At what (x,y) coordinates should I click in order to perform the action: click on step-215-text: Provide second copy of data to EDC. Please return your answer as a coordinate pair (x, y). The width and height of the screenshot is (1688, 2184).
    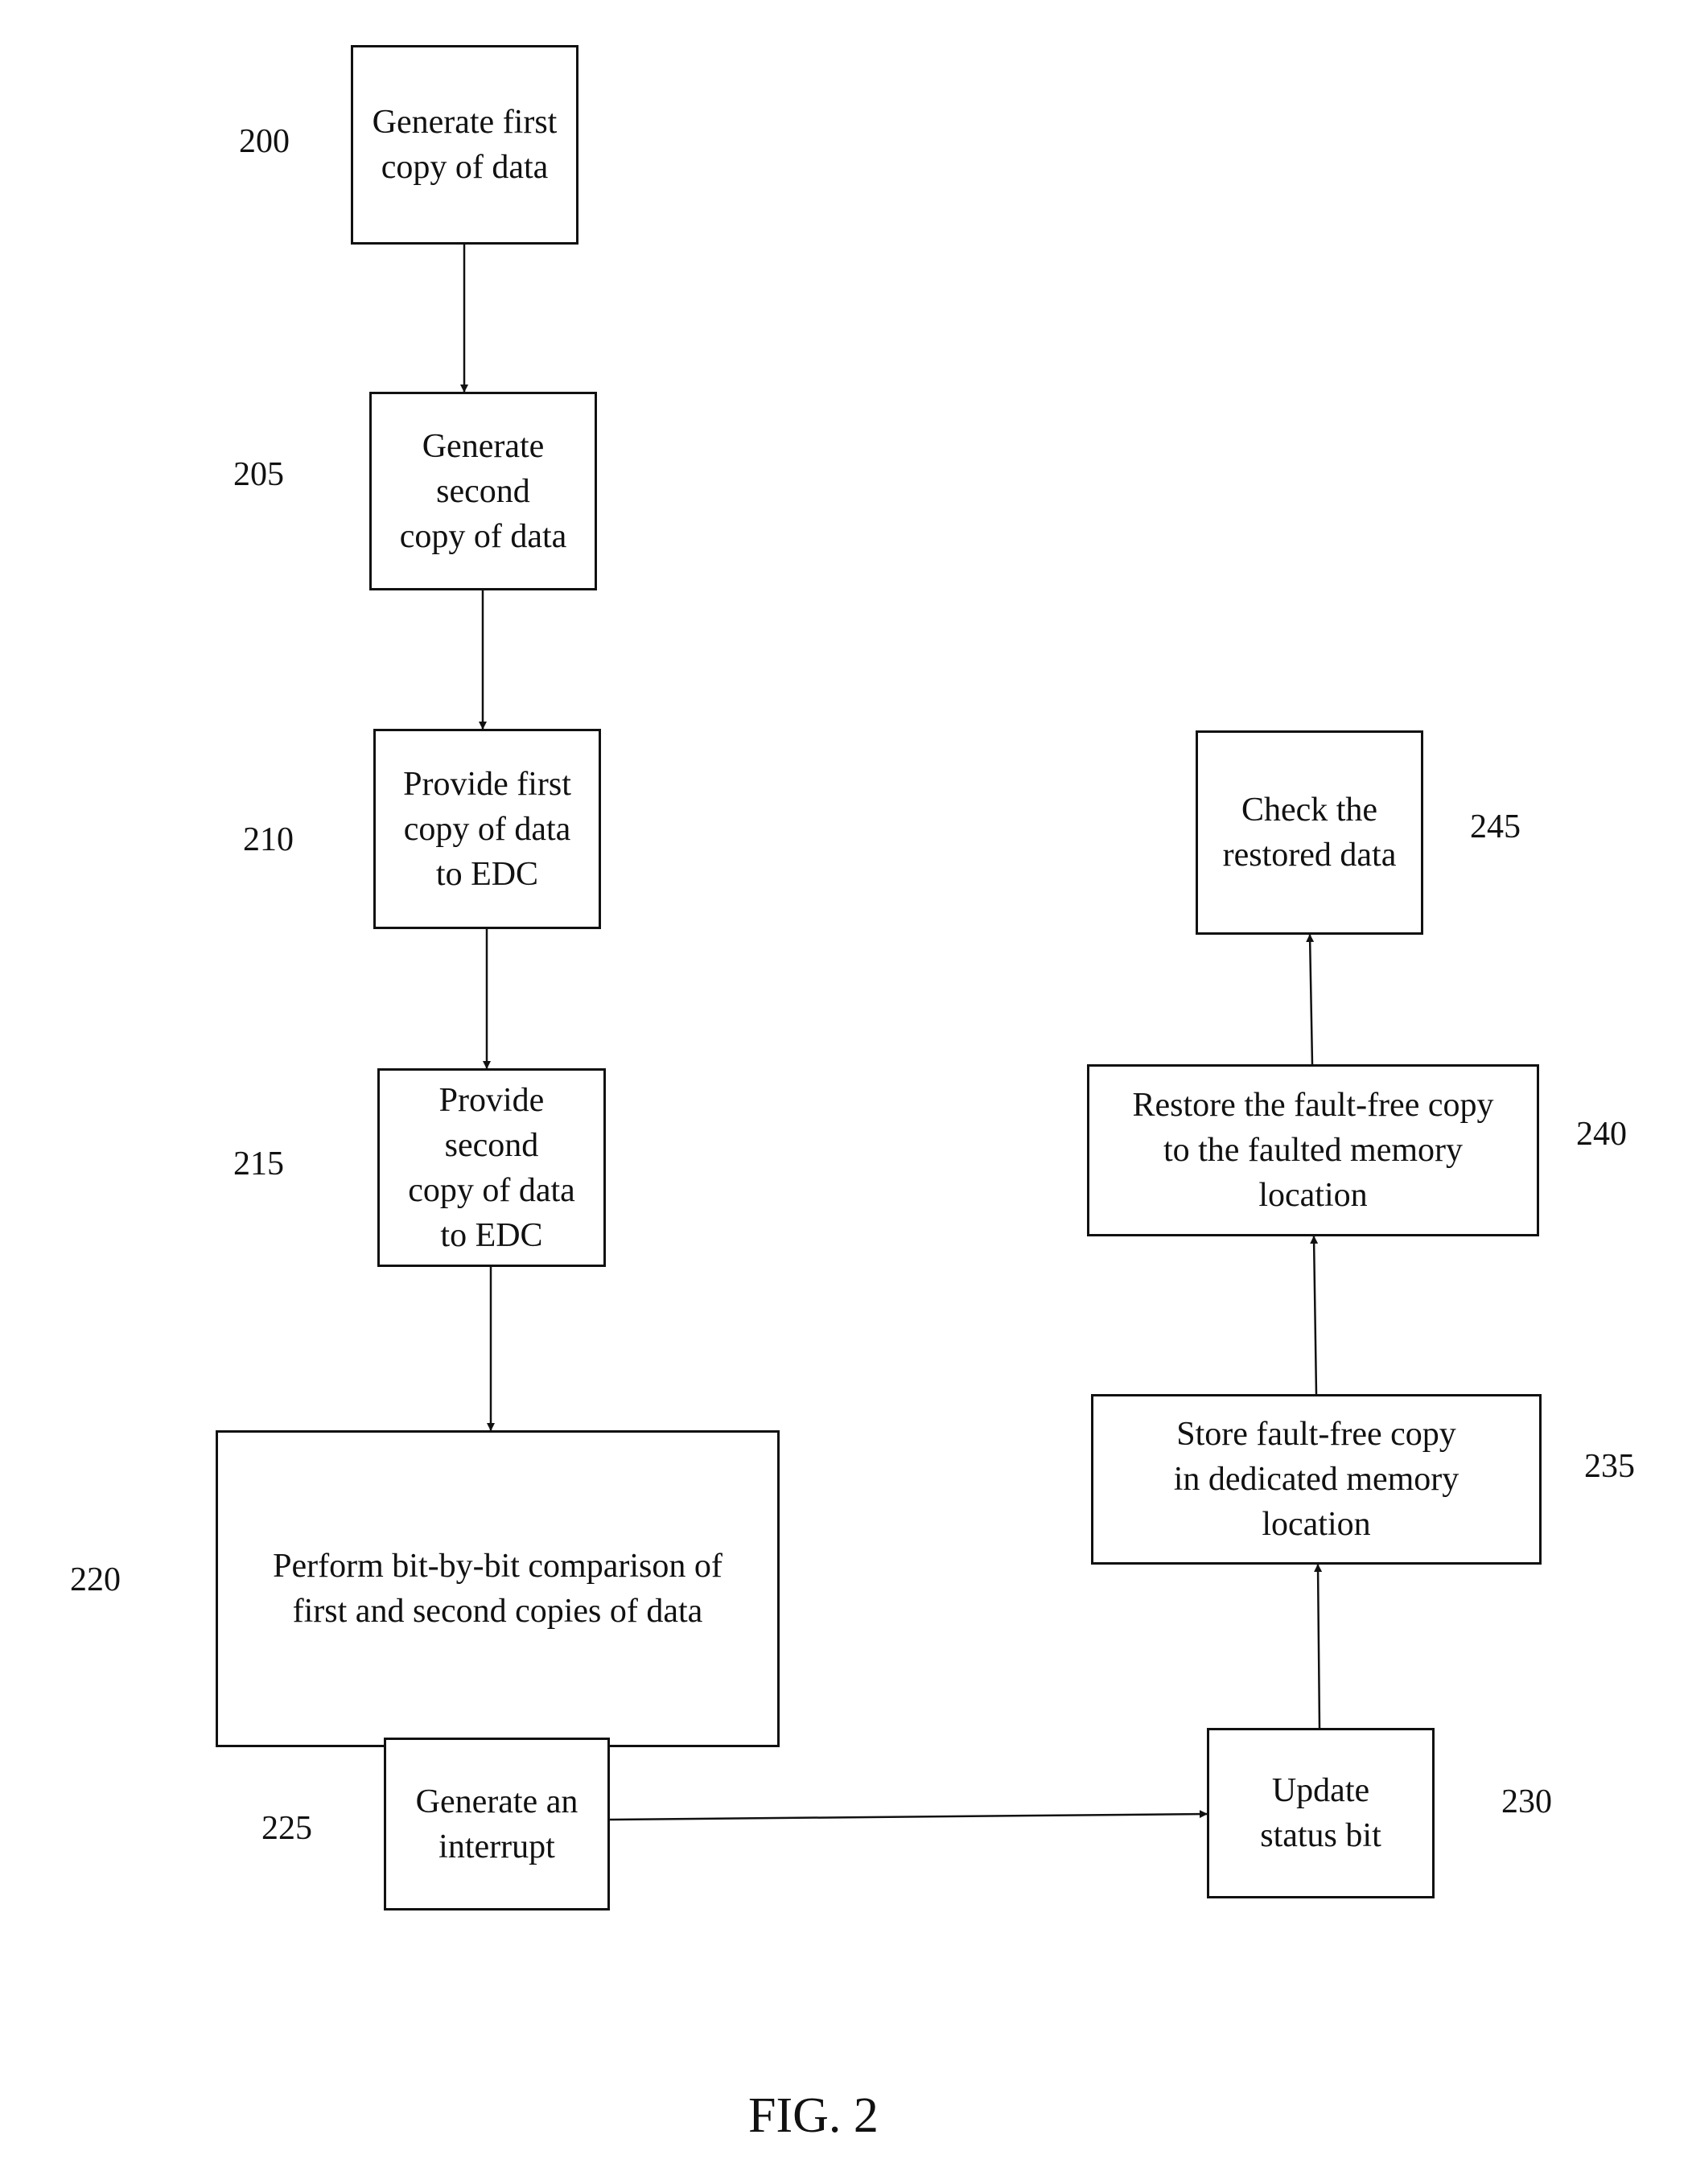
    Looking at the image, I should click on (492, 1167).